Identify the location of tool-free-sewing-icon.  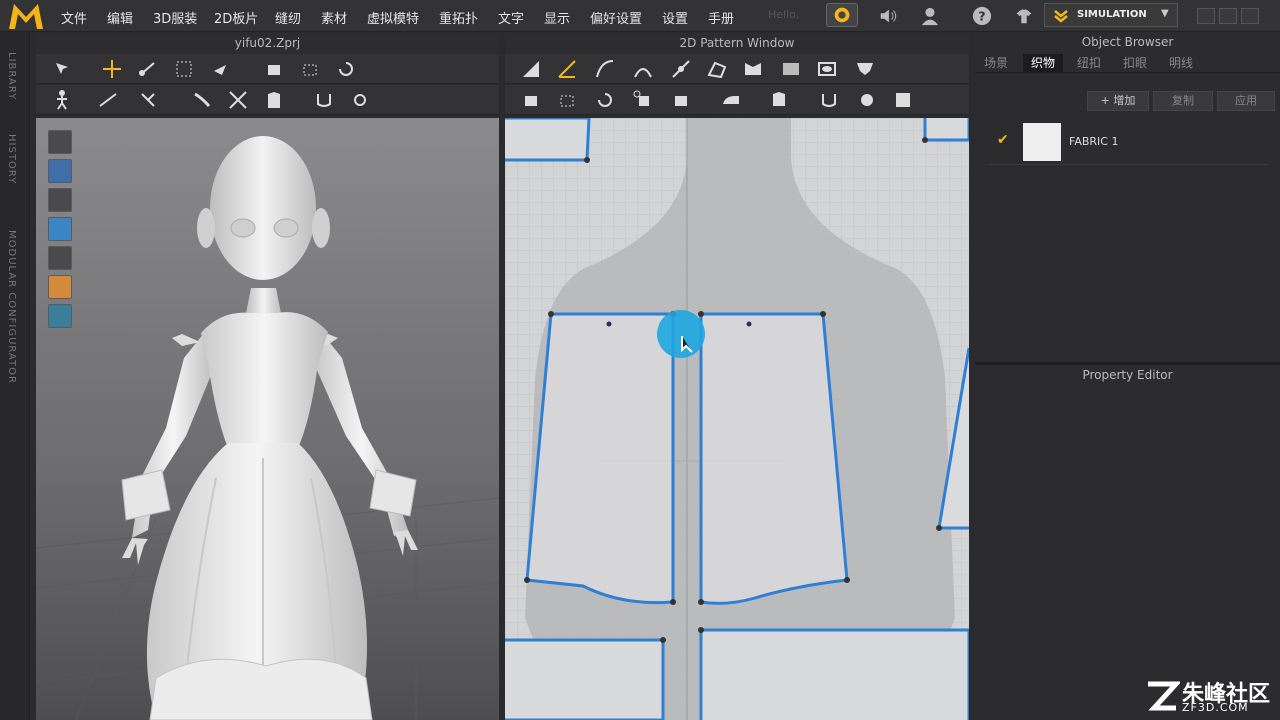
(567, 100).